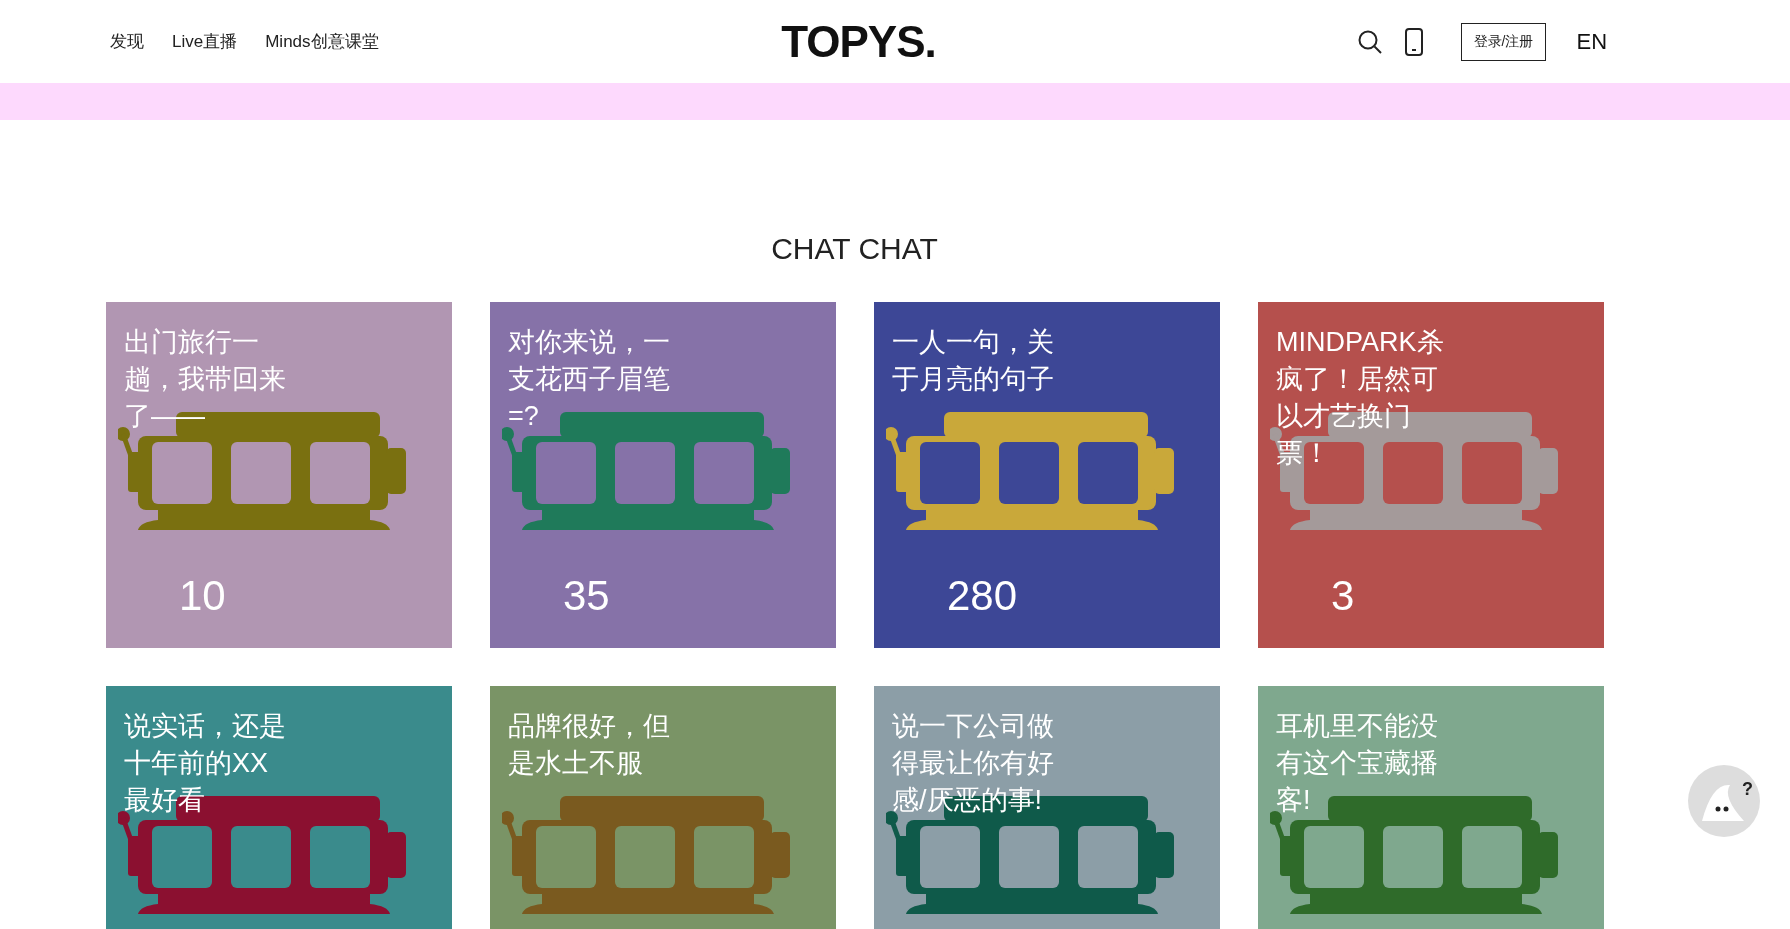 Image resolution: width=1790 pixels, height=929 pixels. Describe the element at coordinates (322, 41) in the screenshot. I see `nav-link: Minds创意课堂` at that location.